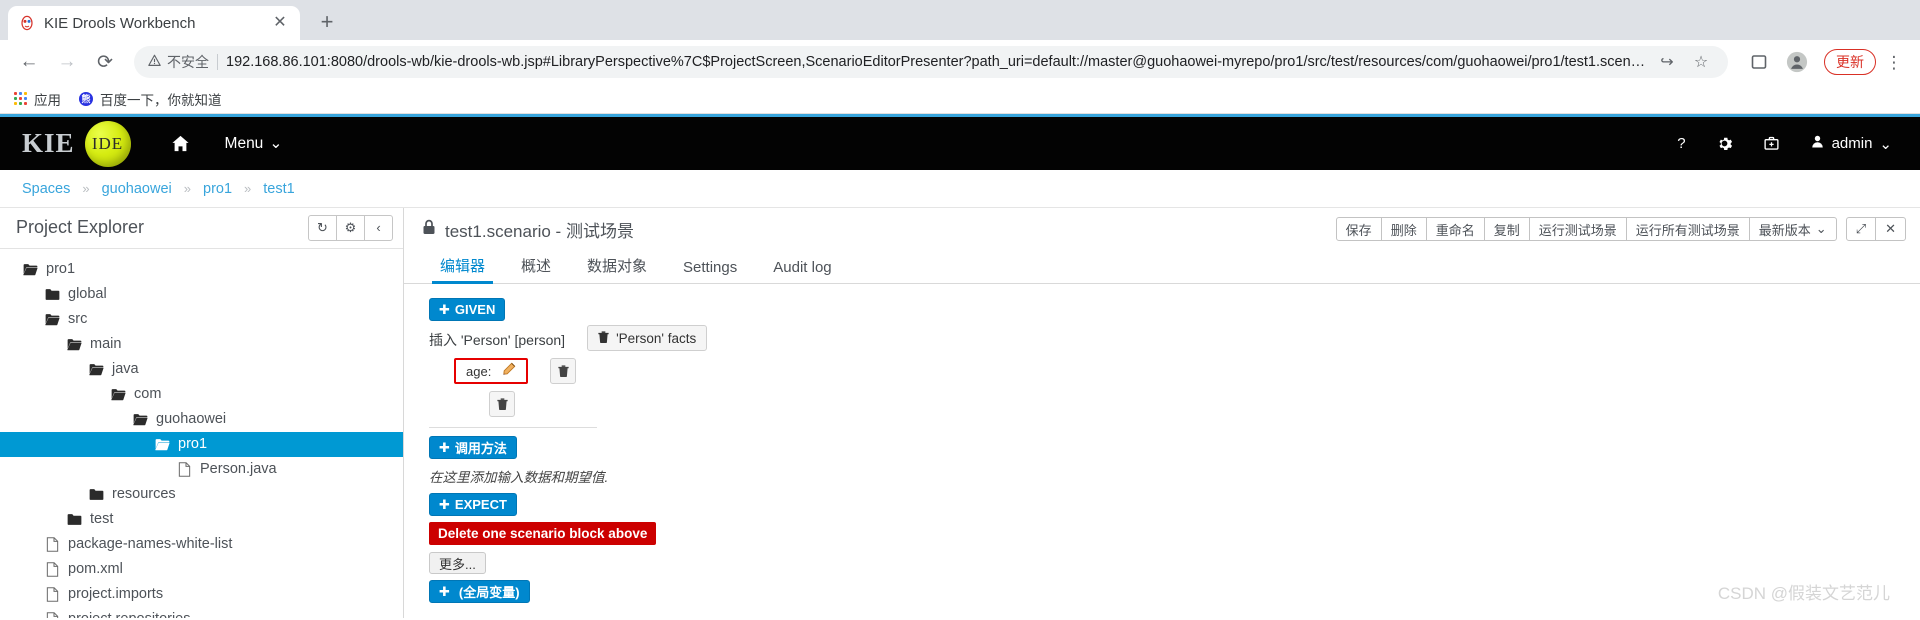 This screenshot has height=620, width=1920. What do you see at coordinates (543, 533) in the screenshot?
I see `delete-scenario-block-button: Delete one scenario block above` at bounding box center [543, 533].